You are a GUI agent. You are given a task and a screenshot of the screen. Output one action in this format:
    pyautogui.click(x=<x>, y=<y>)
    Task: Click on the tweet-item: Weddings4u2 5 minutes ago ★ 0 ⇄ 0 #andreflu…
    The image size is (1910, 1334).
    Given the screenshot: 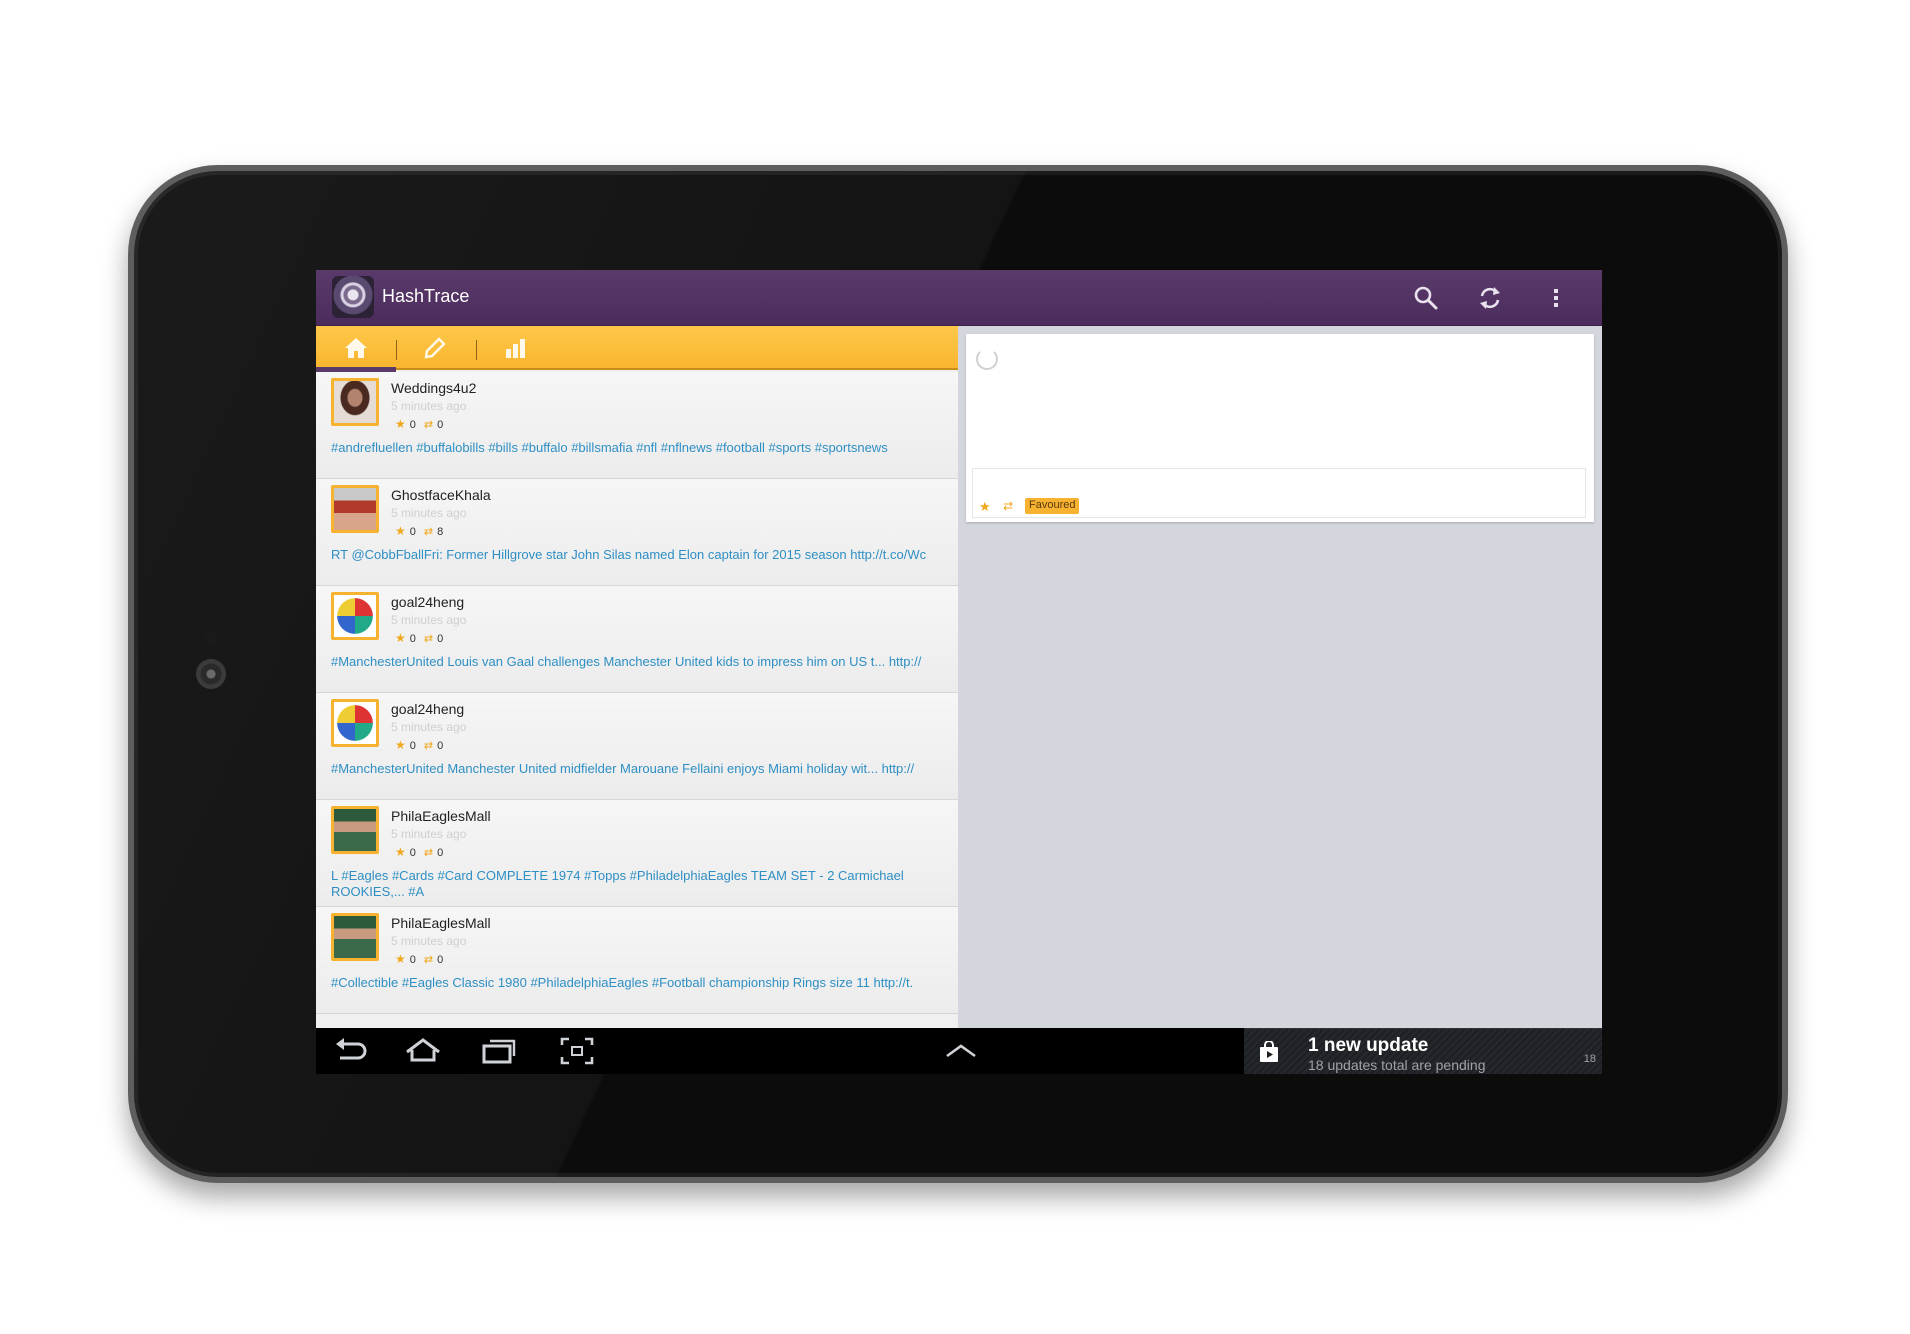 What is the action you would take?
    pyautogui.click(x=637, y=425)
    